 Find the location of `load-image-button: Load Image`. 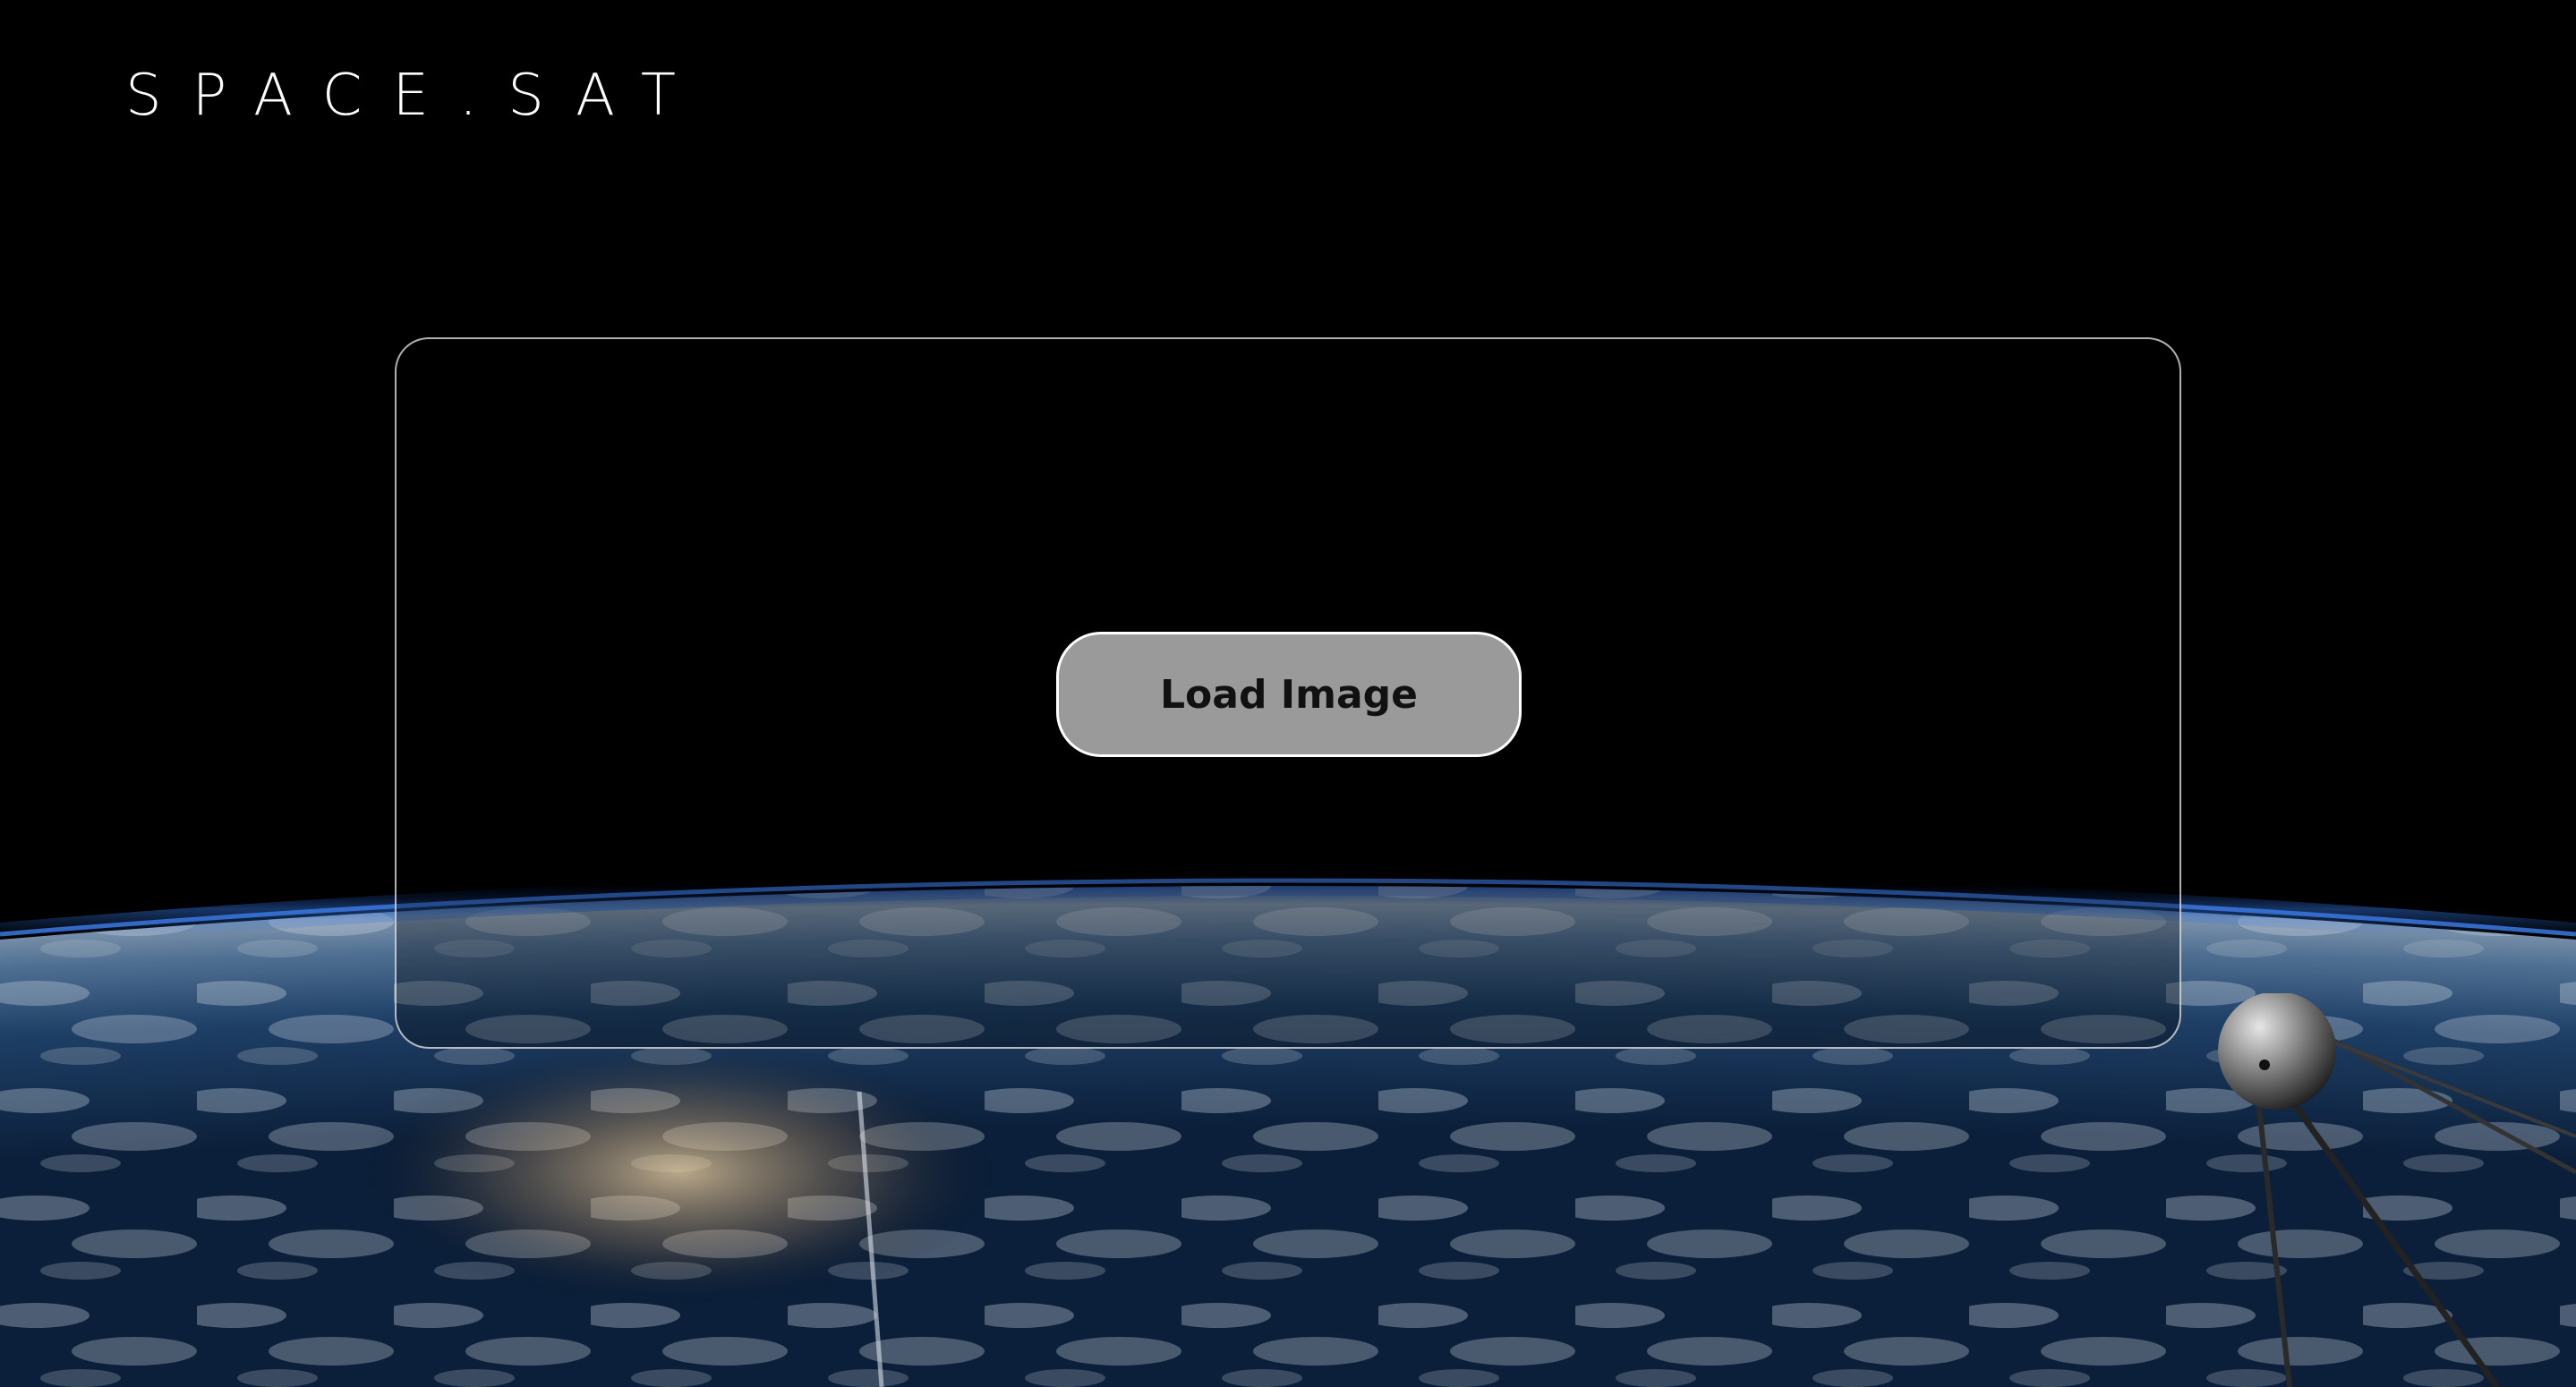

load-image-button: Load Image is located at coordinates (1289, 694).